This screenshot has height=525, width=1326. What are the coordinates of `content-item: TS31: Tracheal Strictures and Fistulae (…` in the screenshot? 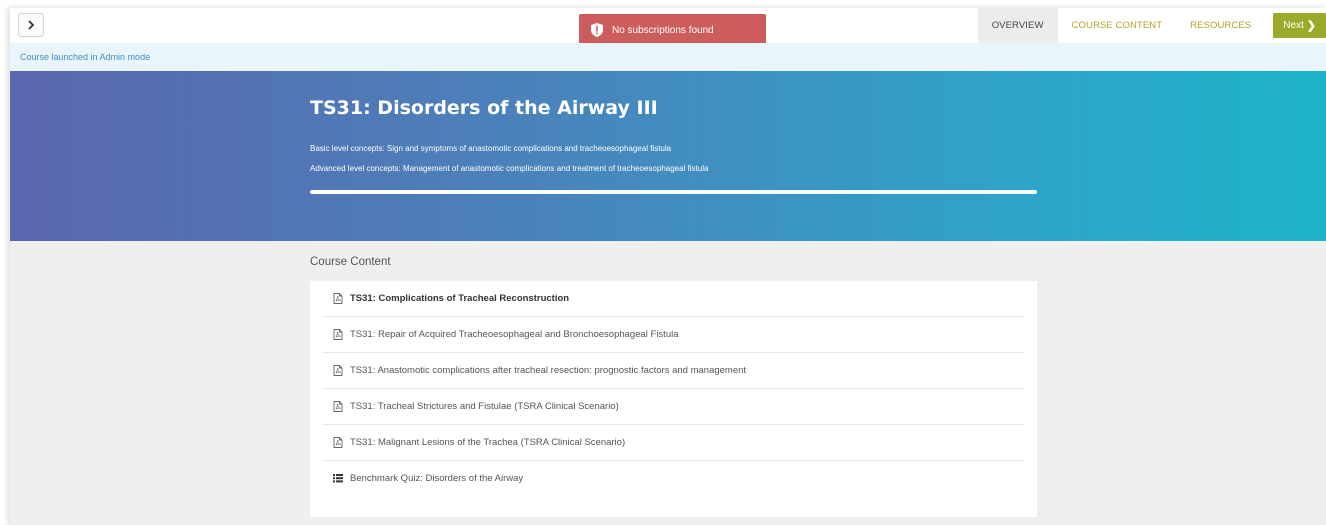 It's located at (673, 407).